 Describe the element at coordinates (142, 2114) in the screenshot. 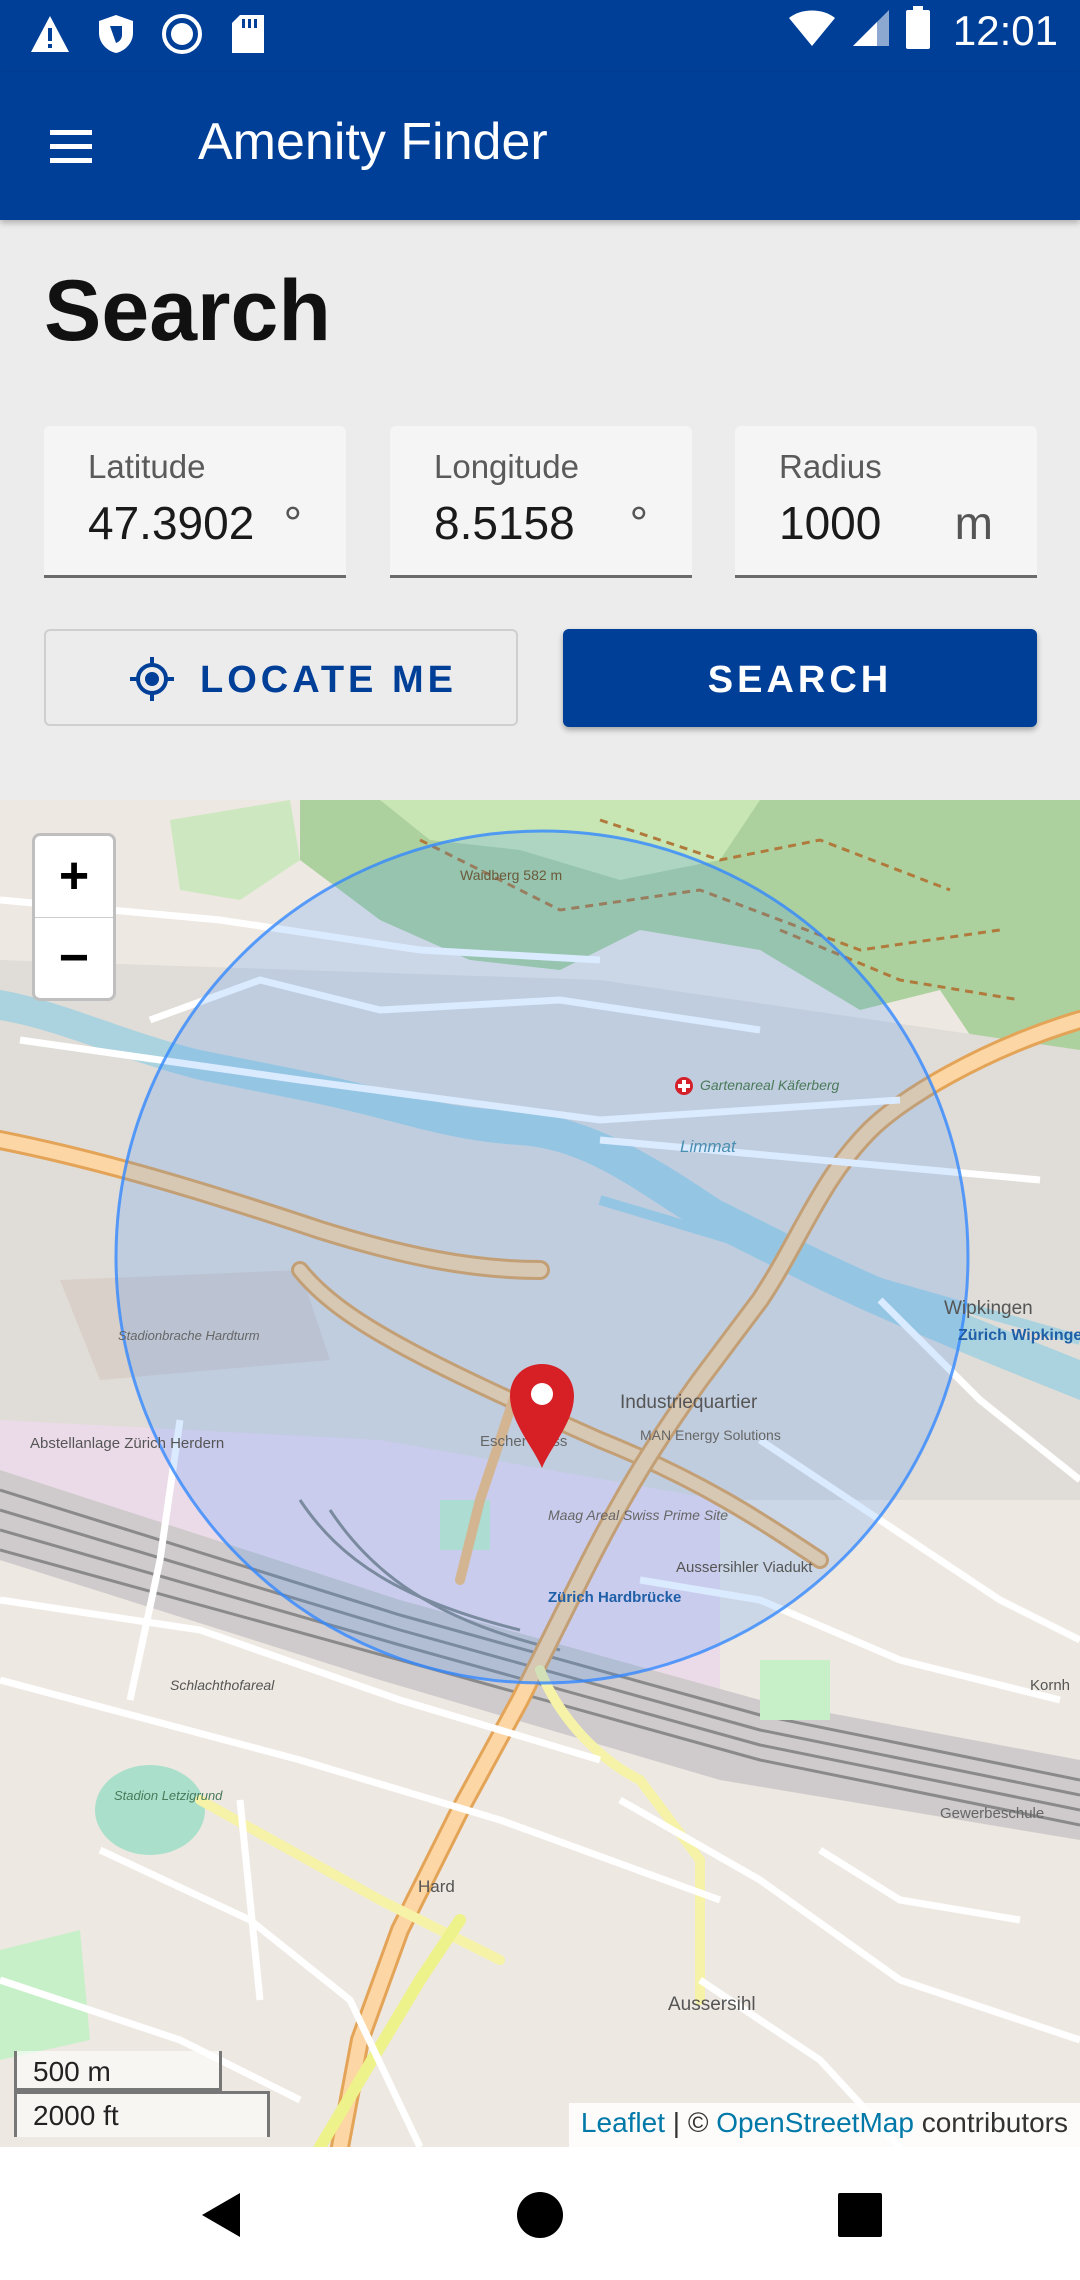

I see `scale-imperial: 2000 ft` at that location.